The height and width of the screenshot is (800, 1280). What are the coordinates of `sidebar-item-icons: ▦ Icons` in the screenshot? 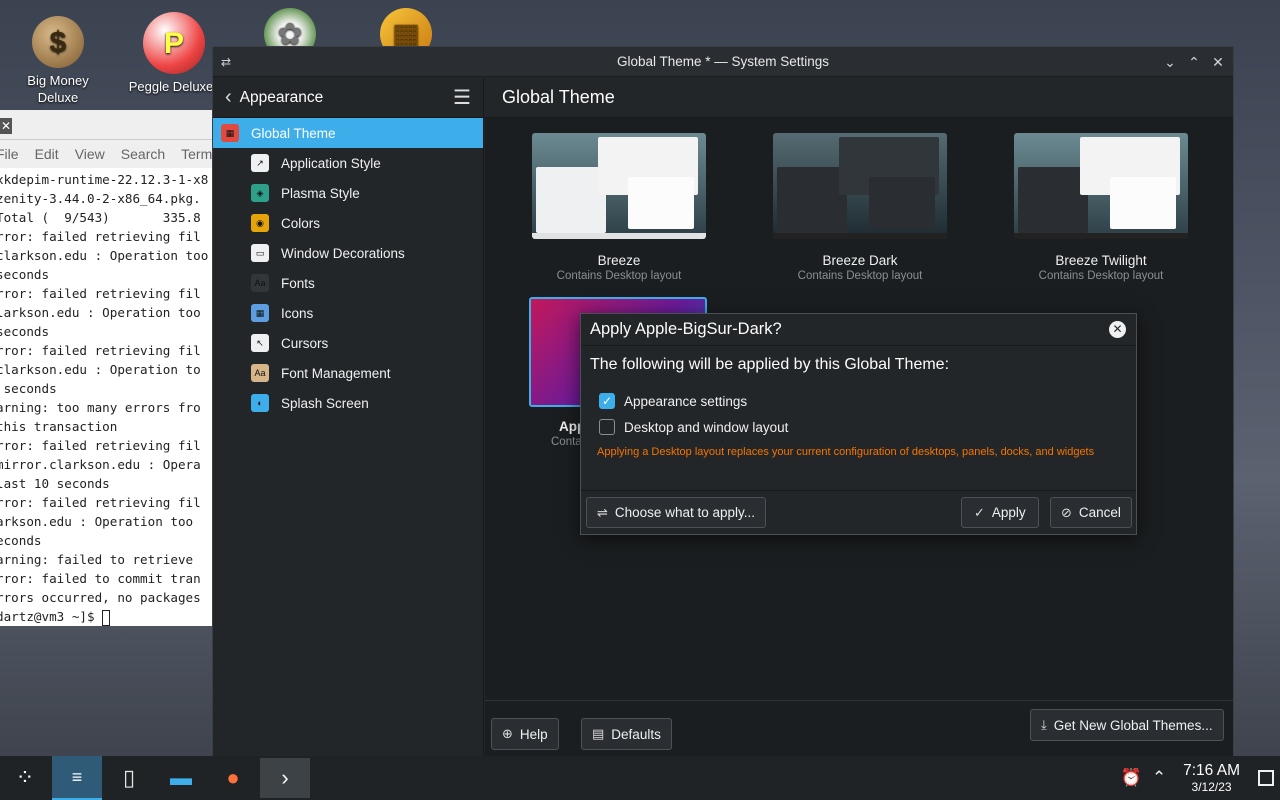 It's located at (348, 313).